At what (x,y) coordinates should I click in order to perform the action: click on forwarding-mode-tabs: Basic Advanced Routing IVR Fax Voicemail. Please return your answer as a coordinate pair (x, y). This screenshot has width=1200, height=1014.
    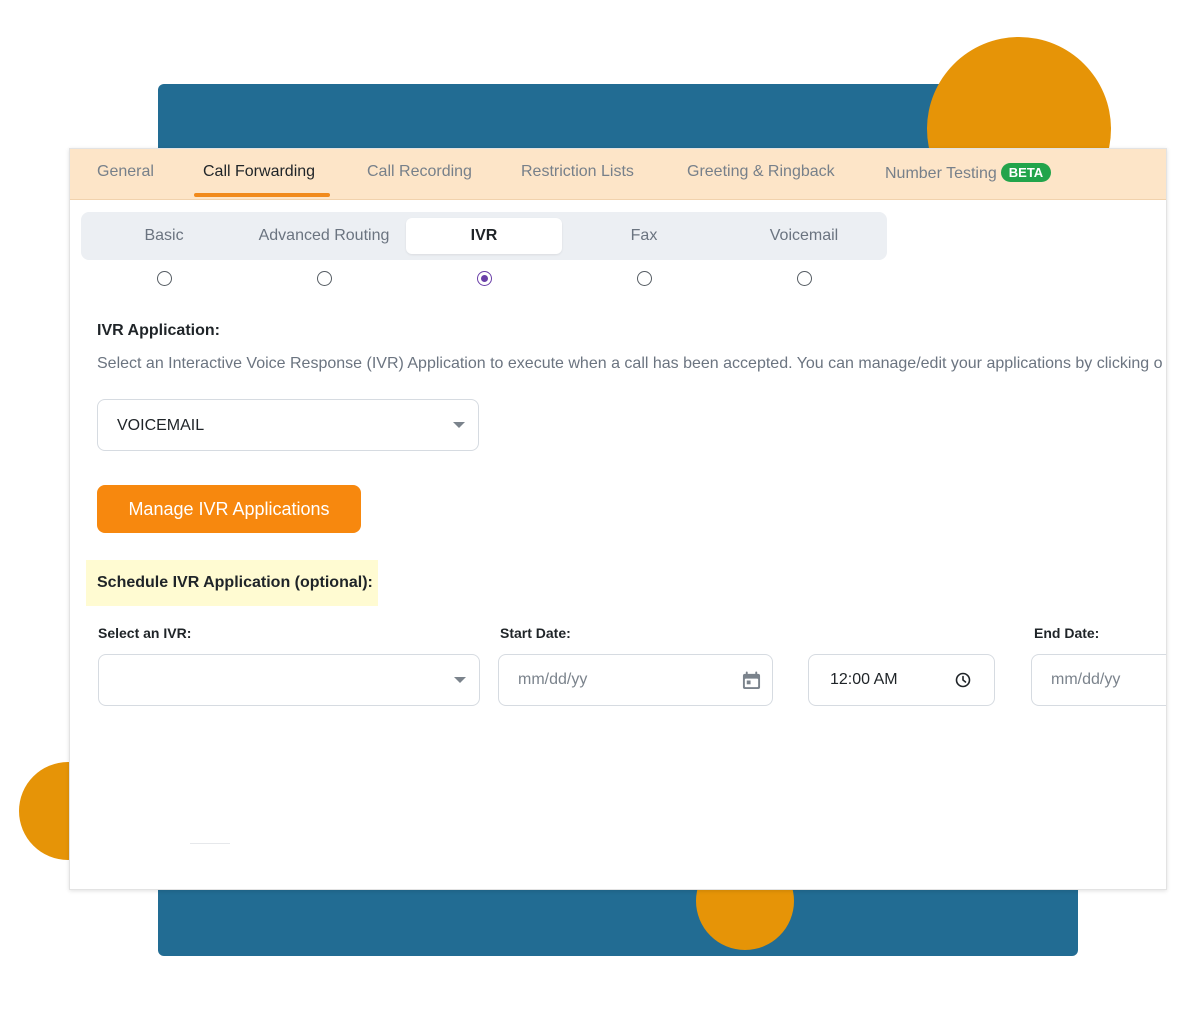
    Looking at the image, I should click on (484, 236).